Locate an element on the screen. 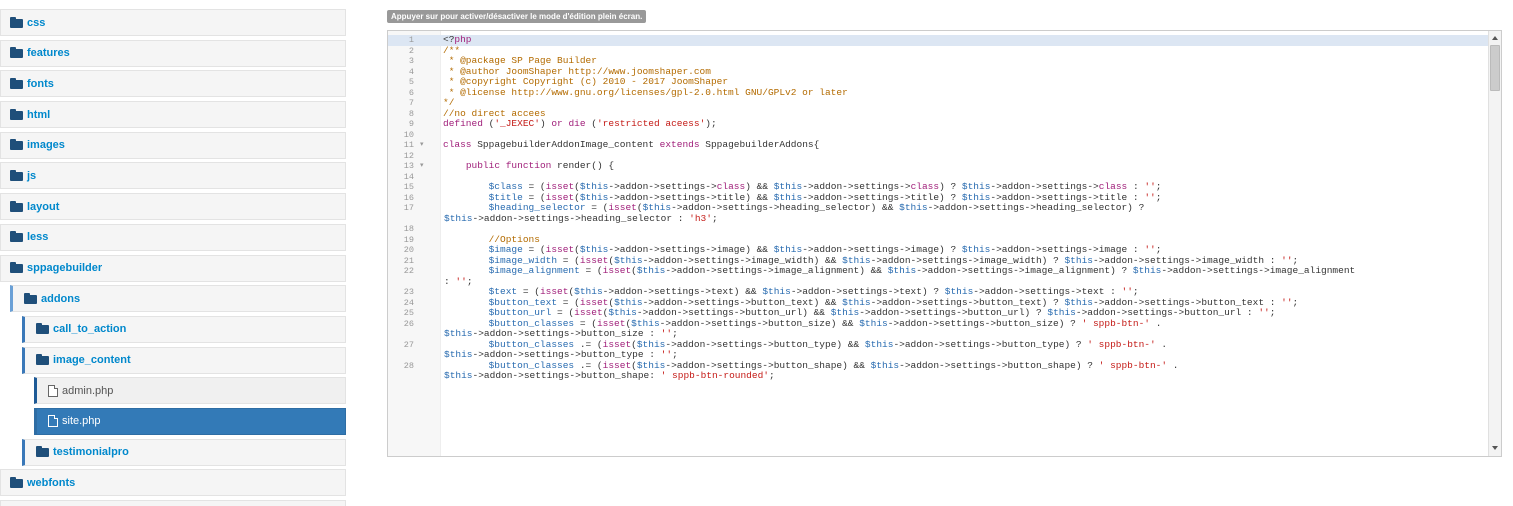  file-item-admin-php: admin.php is located at coordinates (190, 391).